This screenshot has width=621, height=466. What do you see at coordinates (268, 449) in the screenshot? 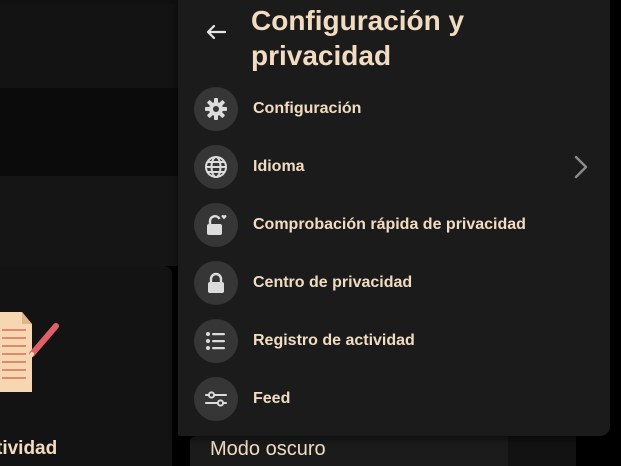
I see `dark-mode-label: Modo oscuro` at bounding box center [268, 449].